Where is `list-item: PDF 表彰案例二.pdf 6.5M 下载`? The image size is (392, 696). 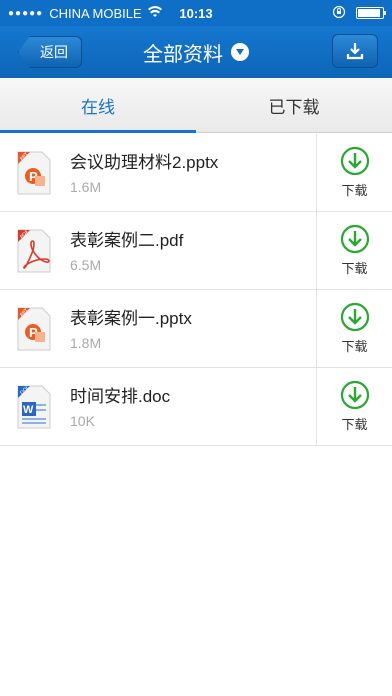
list-item: PDF 表彰案例二.pdf 6.5M 下载 is located at coordinates (196, 251).